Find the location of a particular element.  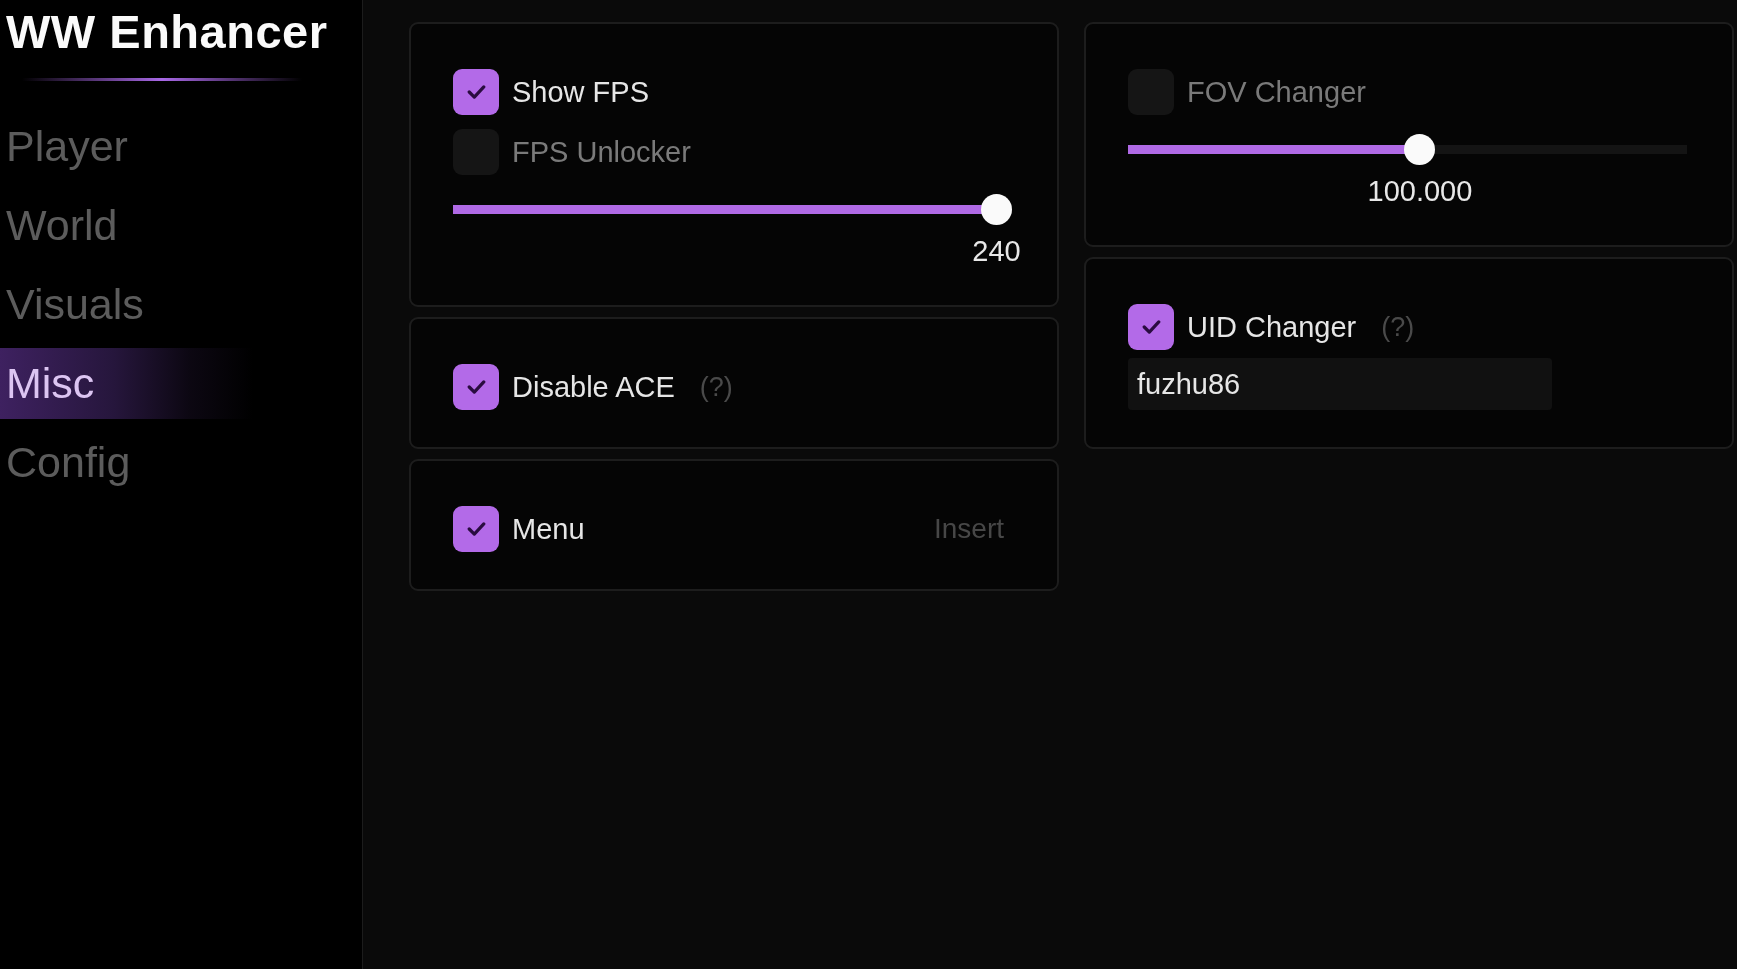

option-label: UID Changer is located at coordinates (1272, 327).